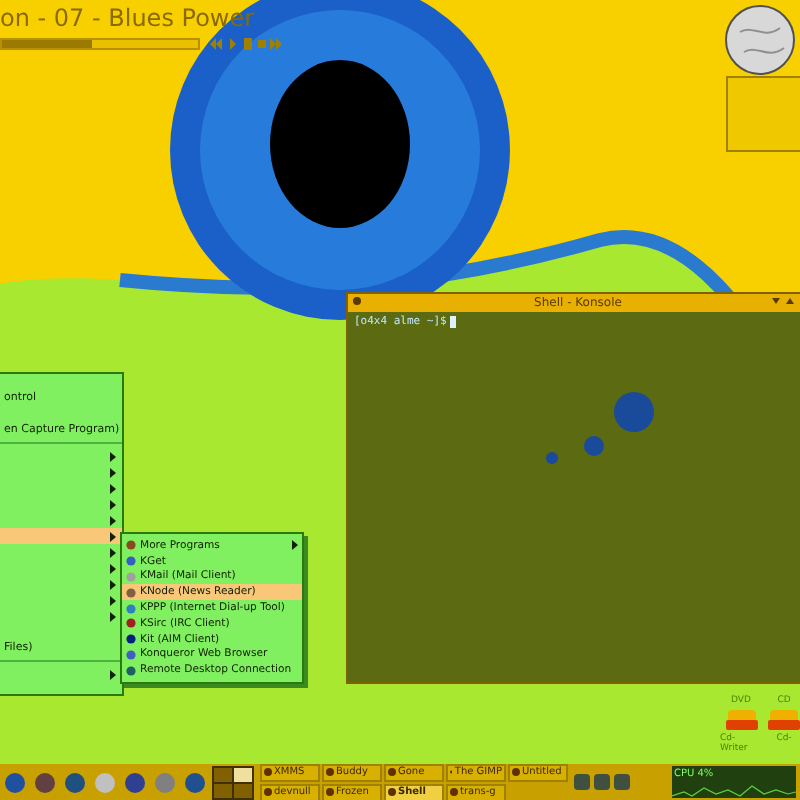 This screenshot has width=800, height=800. What do you see at coordinates (786, 302) in the screenshot?
I see `window-buttons-icon` at bounding box center [786, 302].